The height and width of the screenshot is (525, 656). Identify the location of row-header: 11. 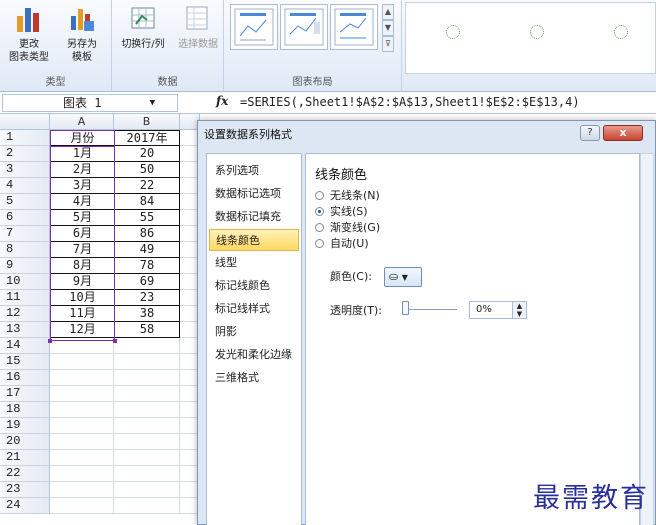
(25, 298).